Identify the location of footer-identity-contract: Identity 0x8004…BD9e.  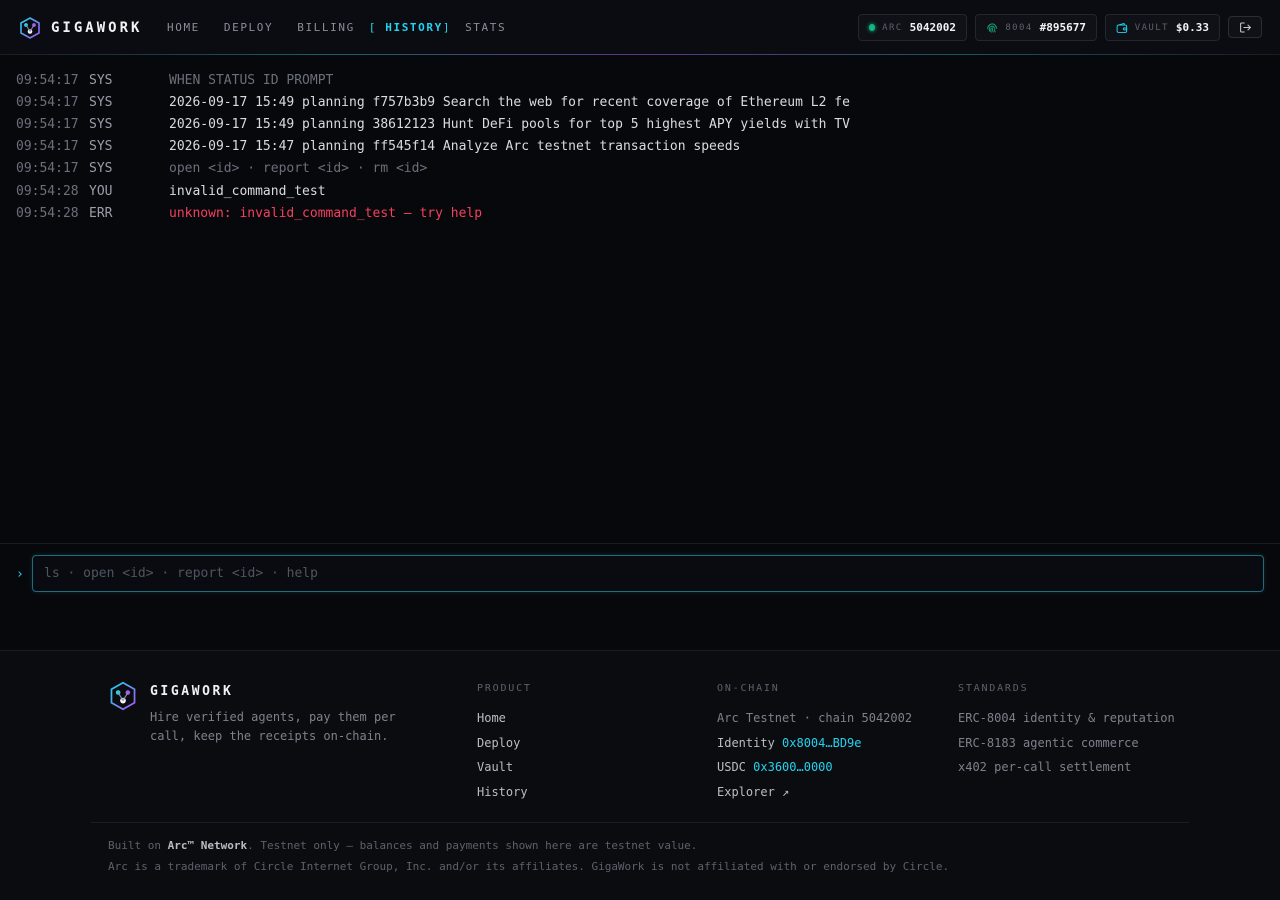
(814, 743).